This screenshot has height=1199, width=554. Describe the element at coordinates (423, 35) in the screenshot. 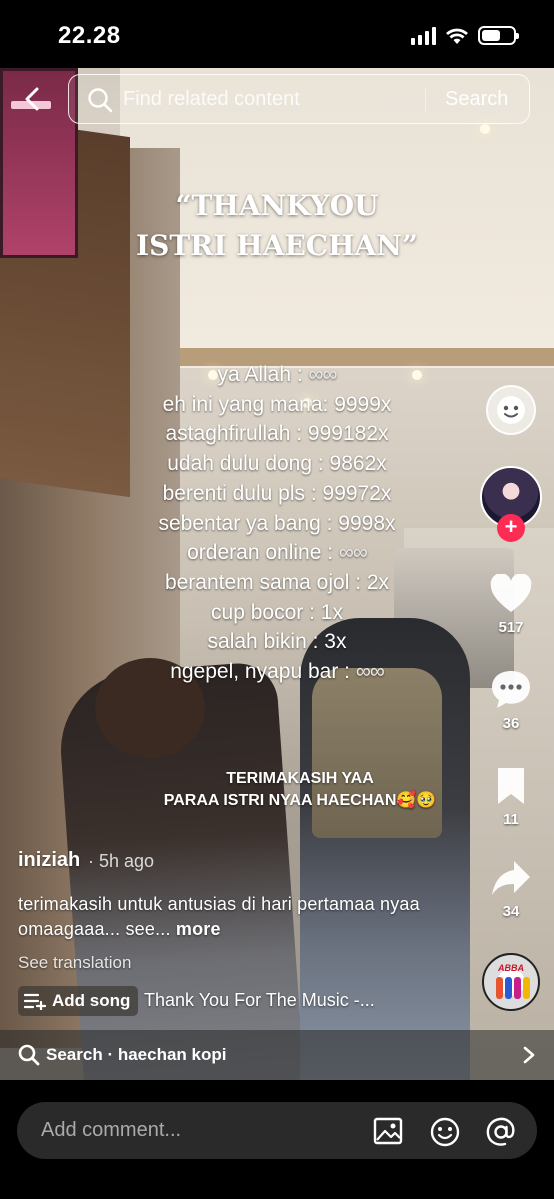

I see `signal-icon` at that location.